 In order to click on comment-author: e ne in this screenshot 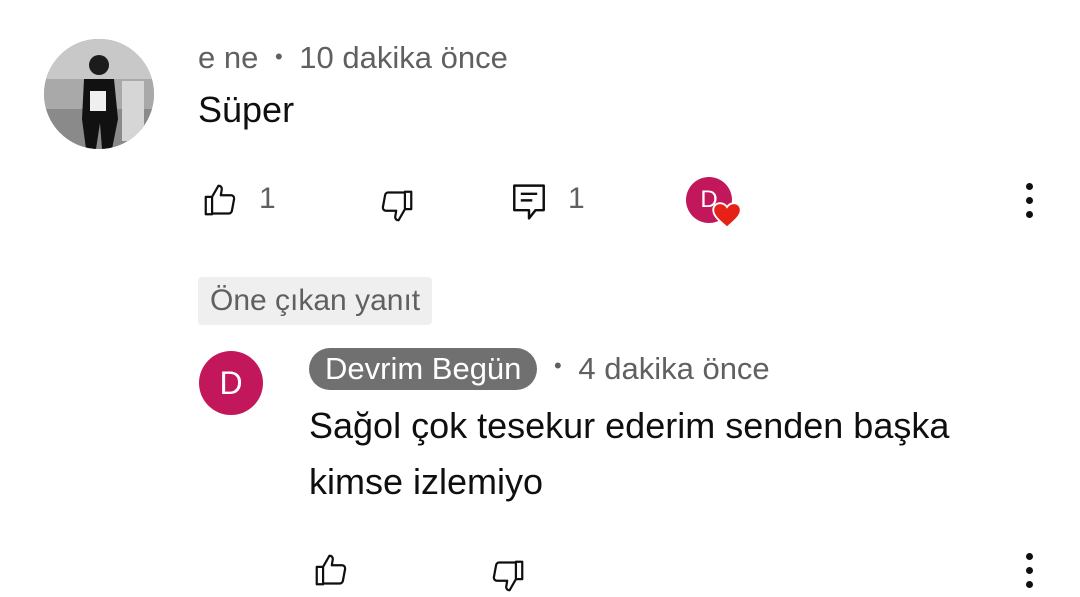, I will do `click(228, 57)`.